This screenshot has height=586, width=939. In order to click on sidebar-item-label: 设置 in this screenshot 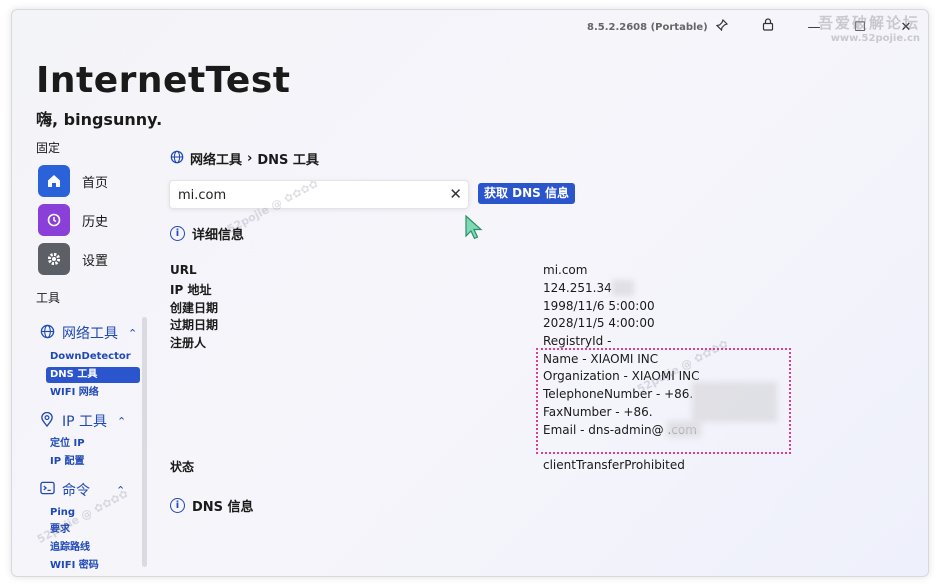, I will do `click(95, 261)`.